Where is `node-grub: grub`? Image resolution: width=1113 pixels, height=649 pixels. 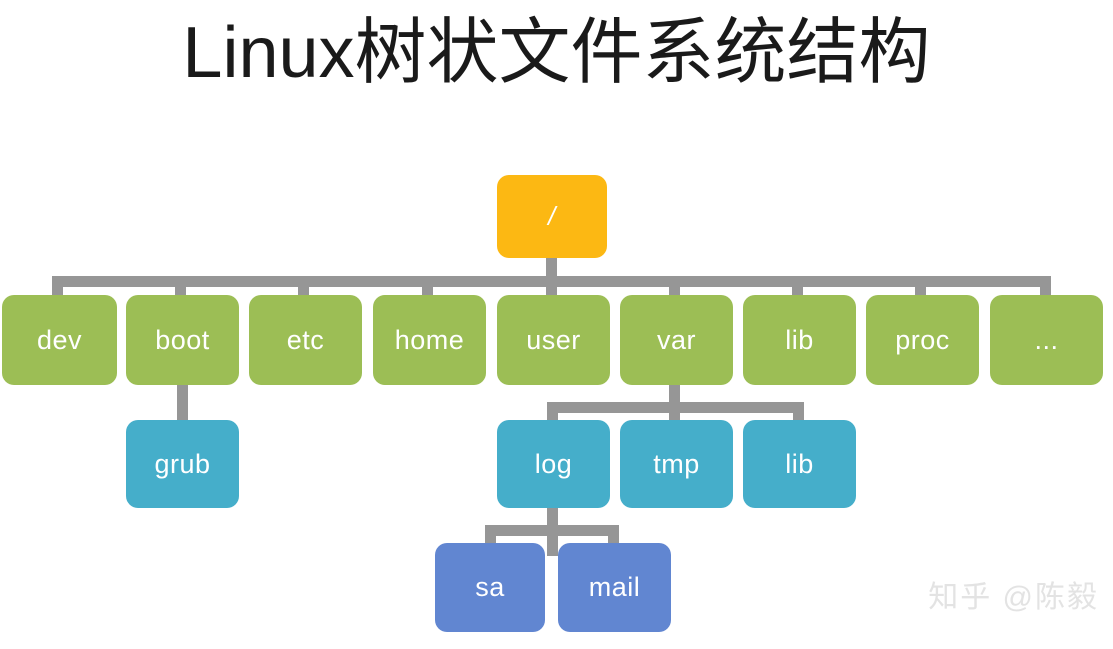
node-grub: grub is located at coordinates (182, 464).